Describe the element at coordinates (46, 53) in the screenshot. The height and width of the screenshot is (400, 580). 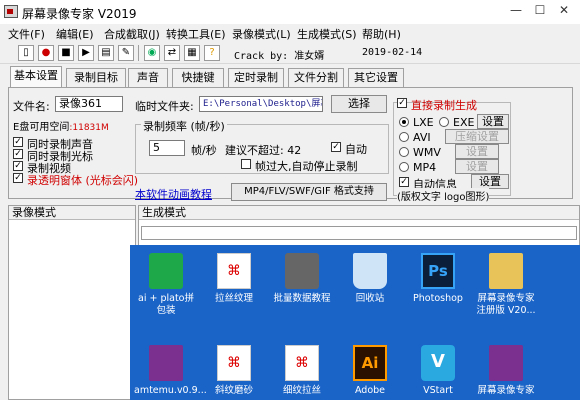
I see `record-icon: ●` at that location.